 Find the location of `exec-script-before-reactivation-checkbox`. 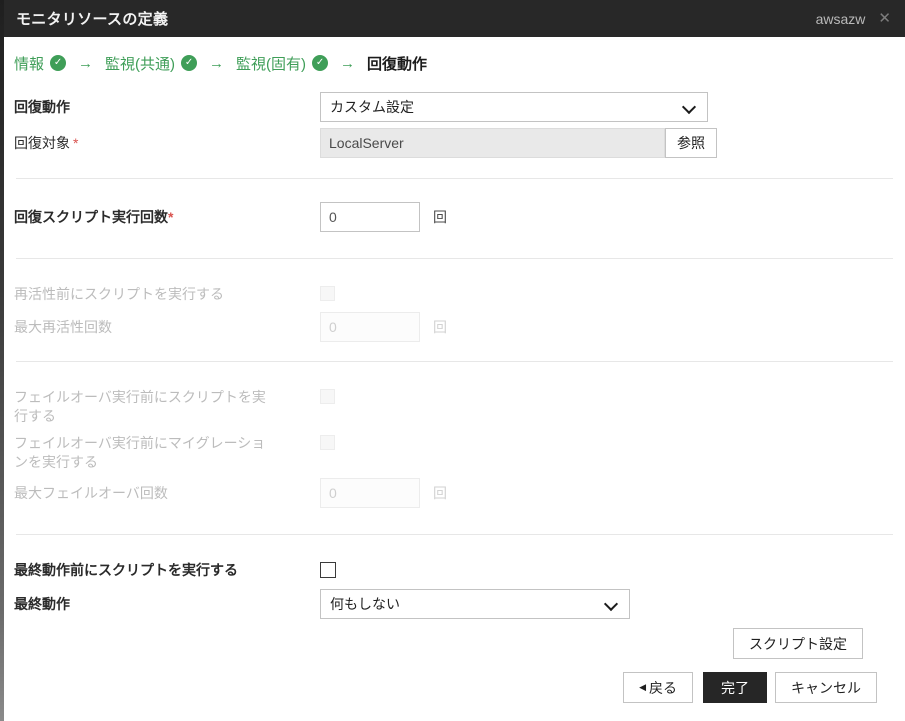

exec-script-before-reactivation-checkbox is located at coordinates (327, 293).